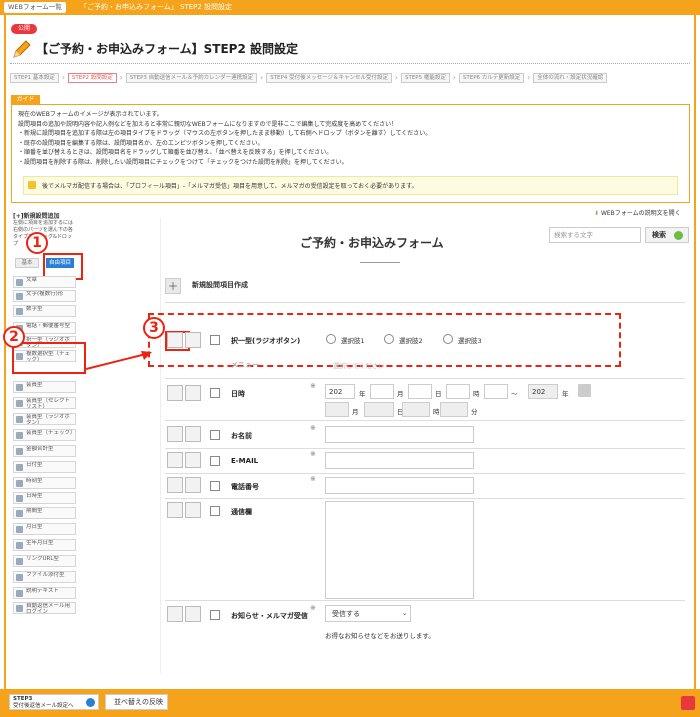 The height and width of the screenshot is (717, 700). I want to click on question-label: お名前, so click(241, 436).